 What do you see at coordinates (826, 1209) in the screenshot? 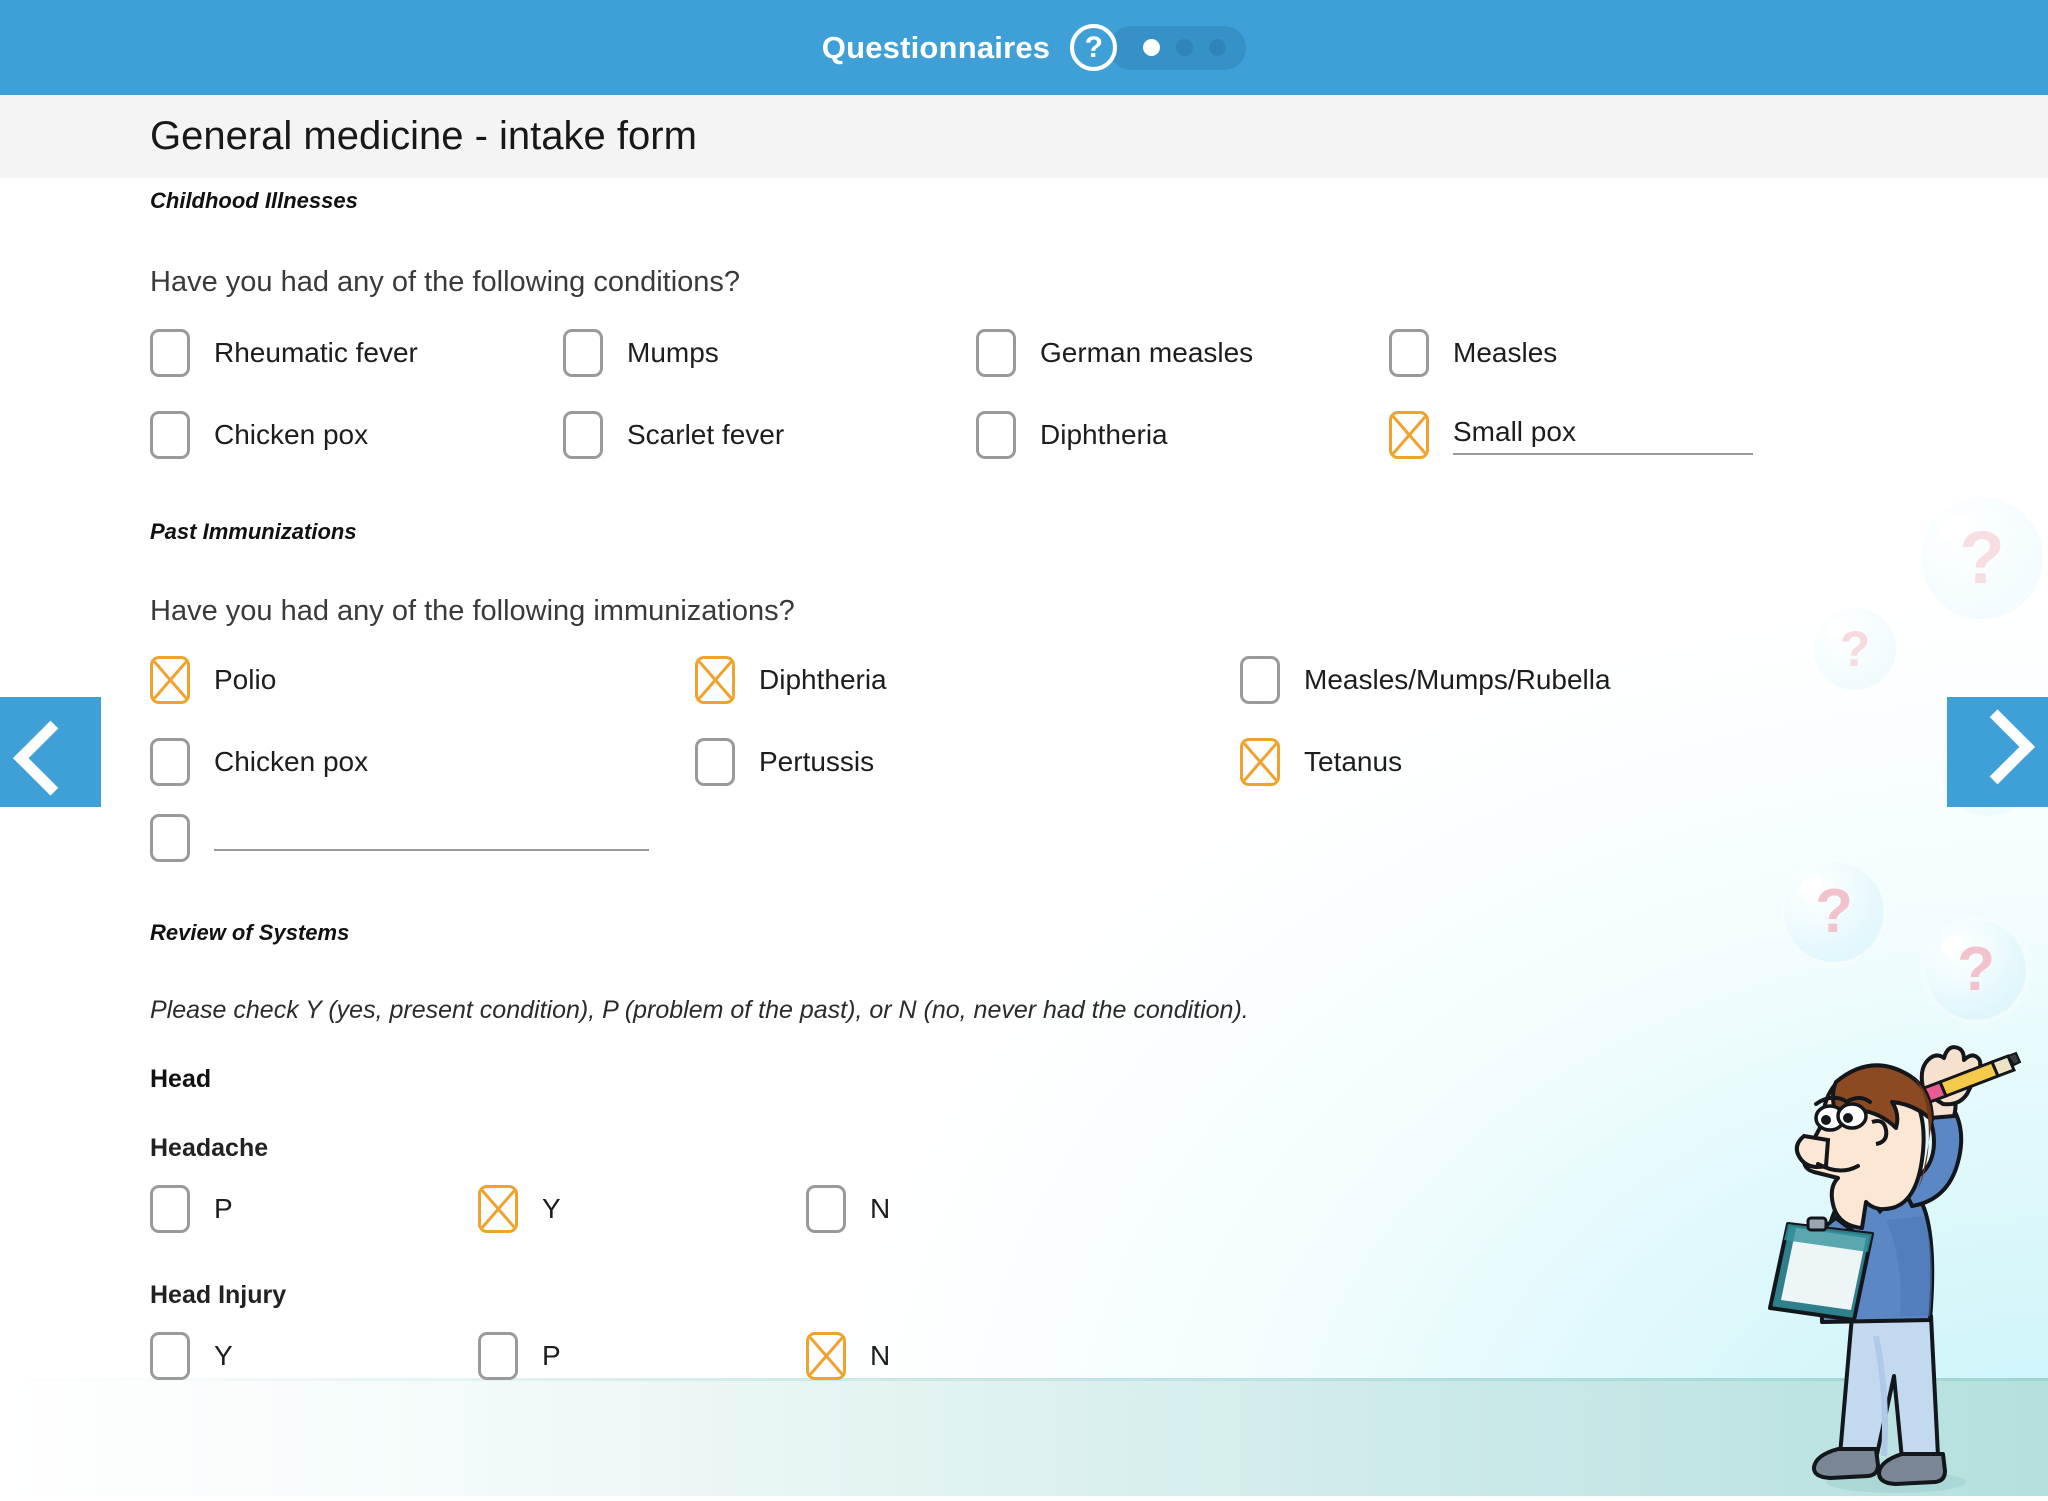
I see `checkbox-headache-n` at bounding box center [826, 1209].